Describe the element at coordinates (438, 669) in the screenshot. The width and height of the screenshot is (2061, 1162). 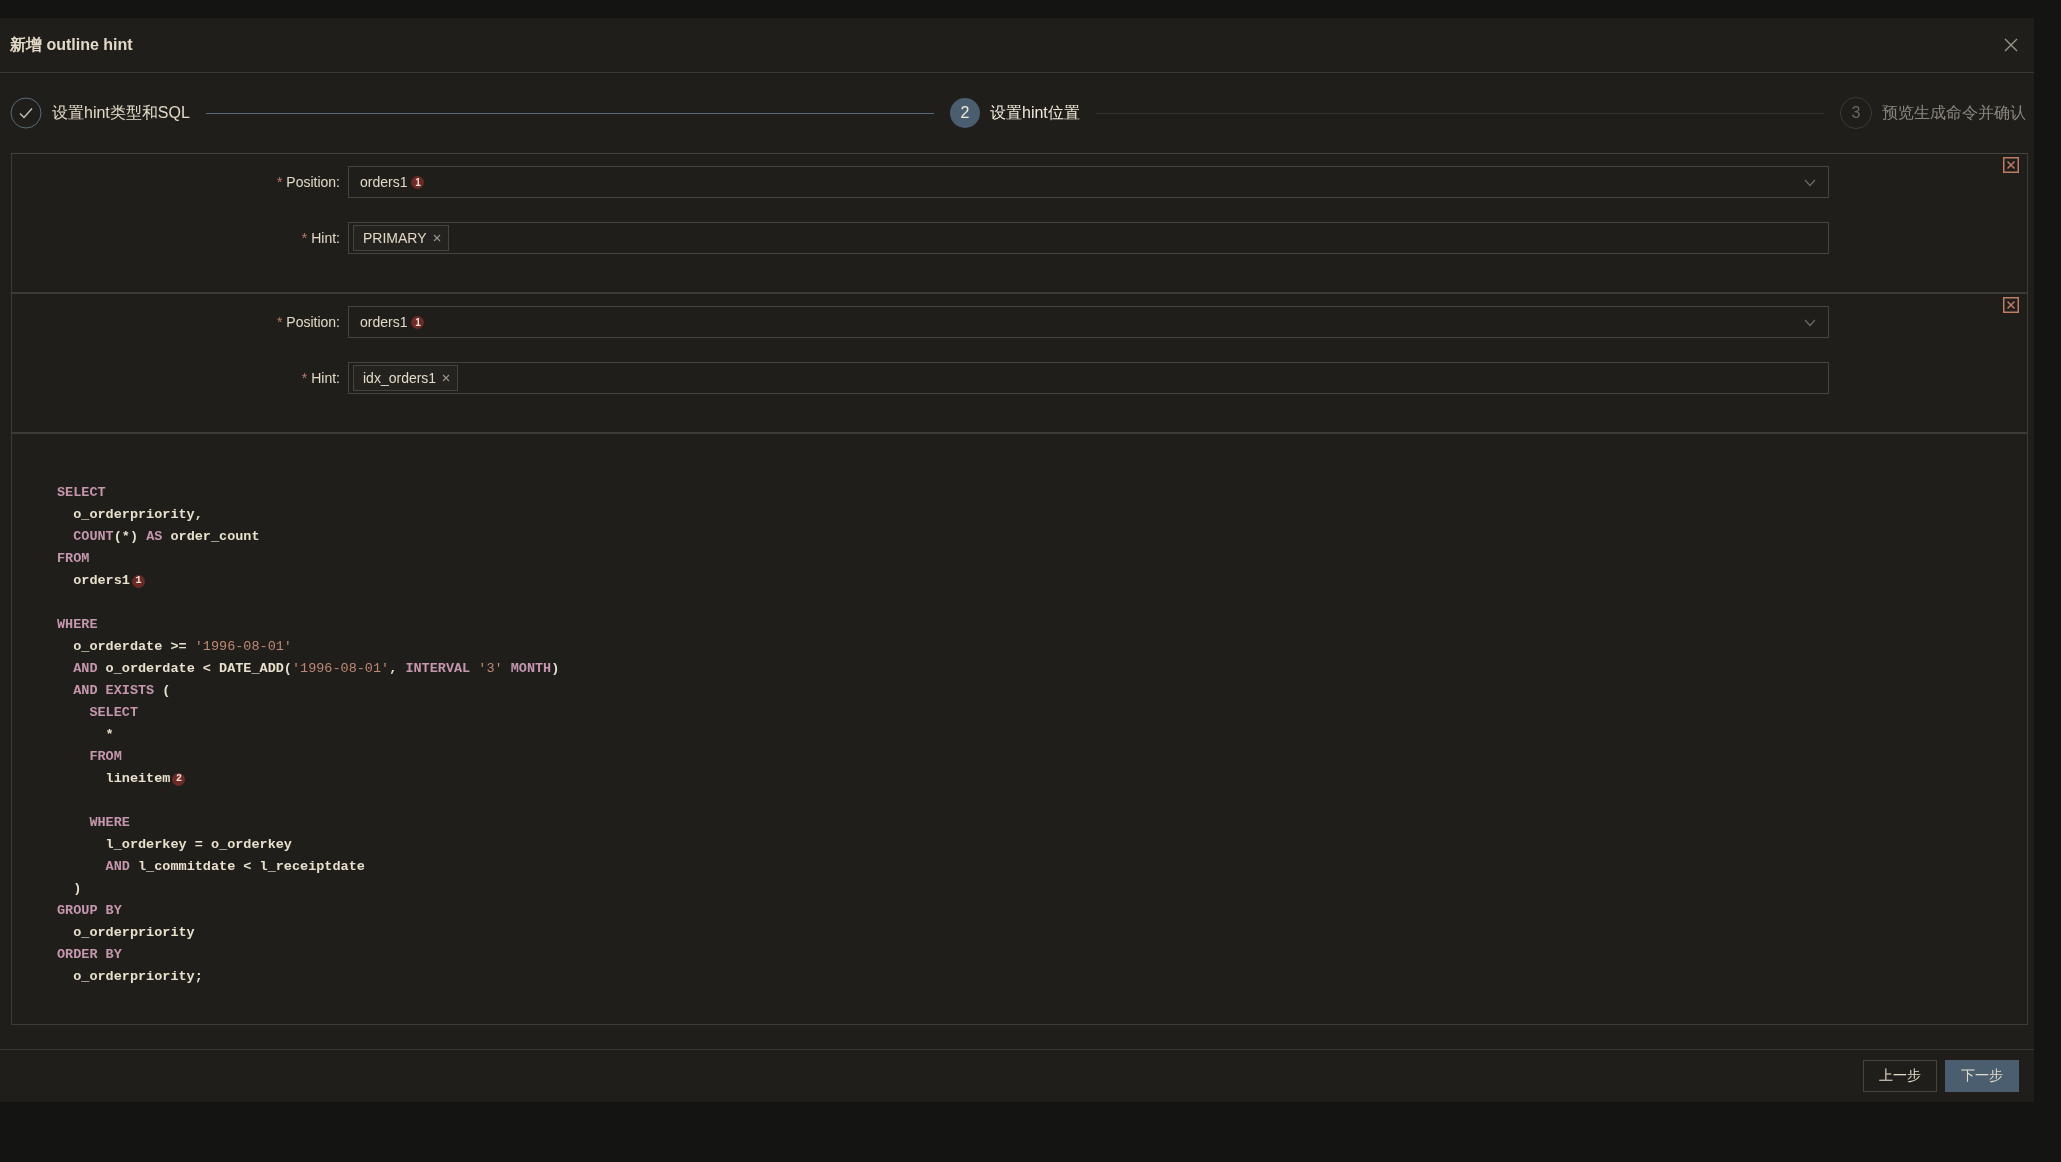
I see `code-token: INTERVAL` at that location.